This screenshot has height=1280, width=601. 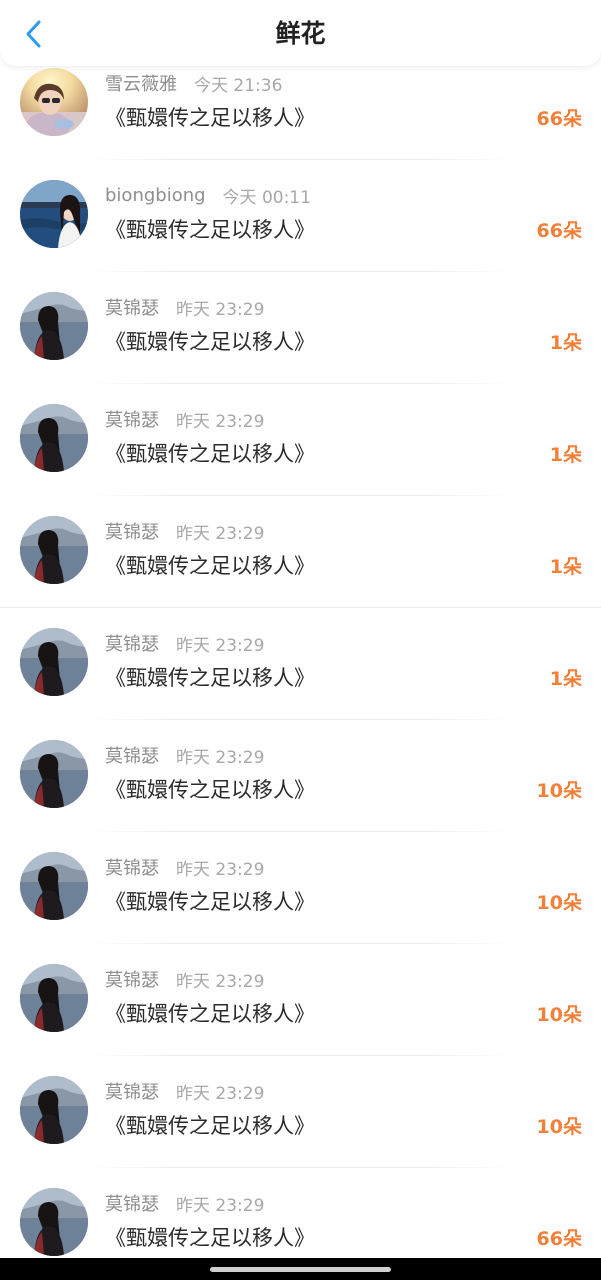 What do you see at coordinates (238, 85) in the screenshot?
I see `timestamp: 今天 21:36` at bounding box center [238, 85].